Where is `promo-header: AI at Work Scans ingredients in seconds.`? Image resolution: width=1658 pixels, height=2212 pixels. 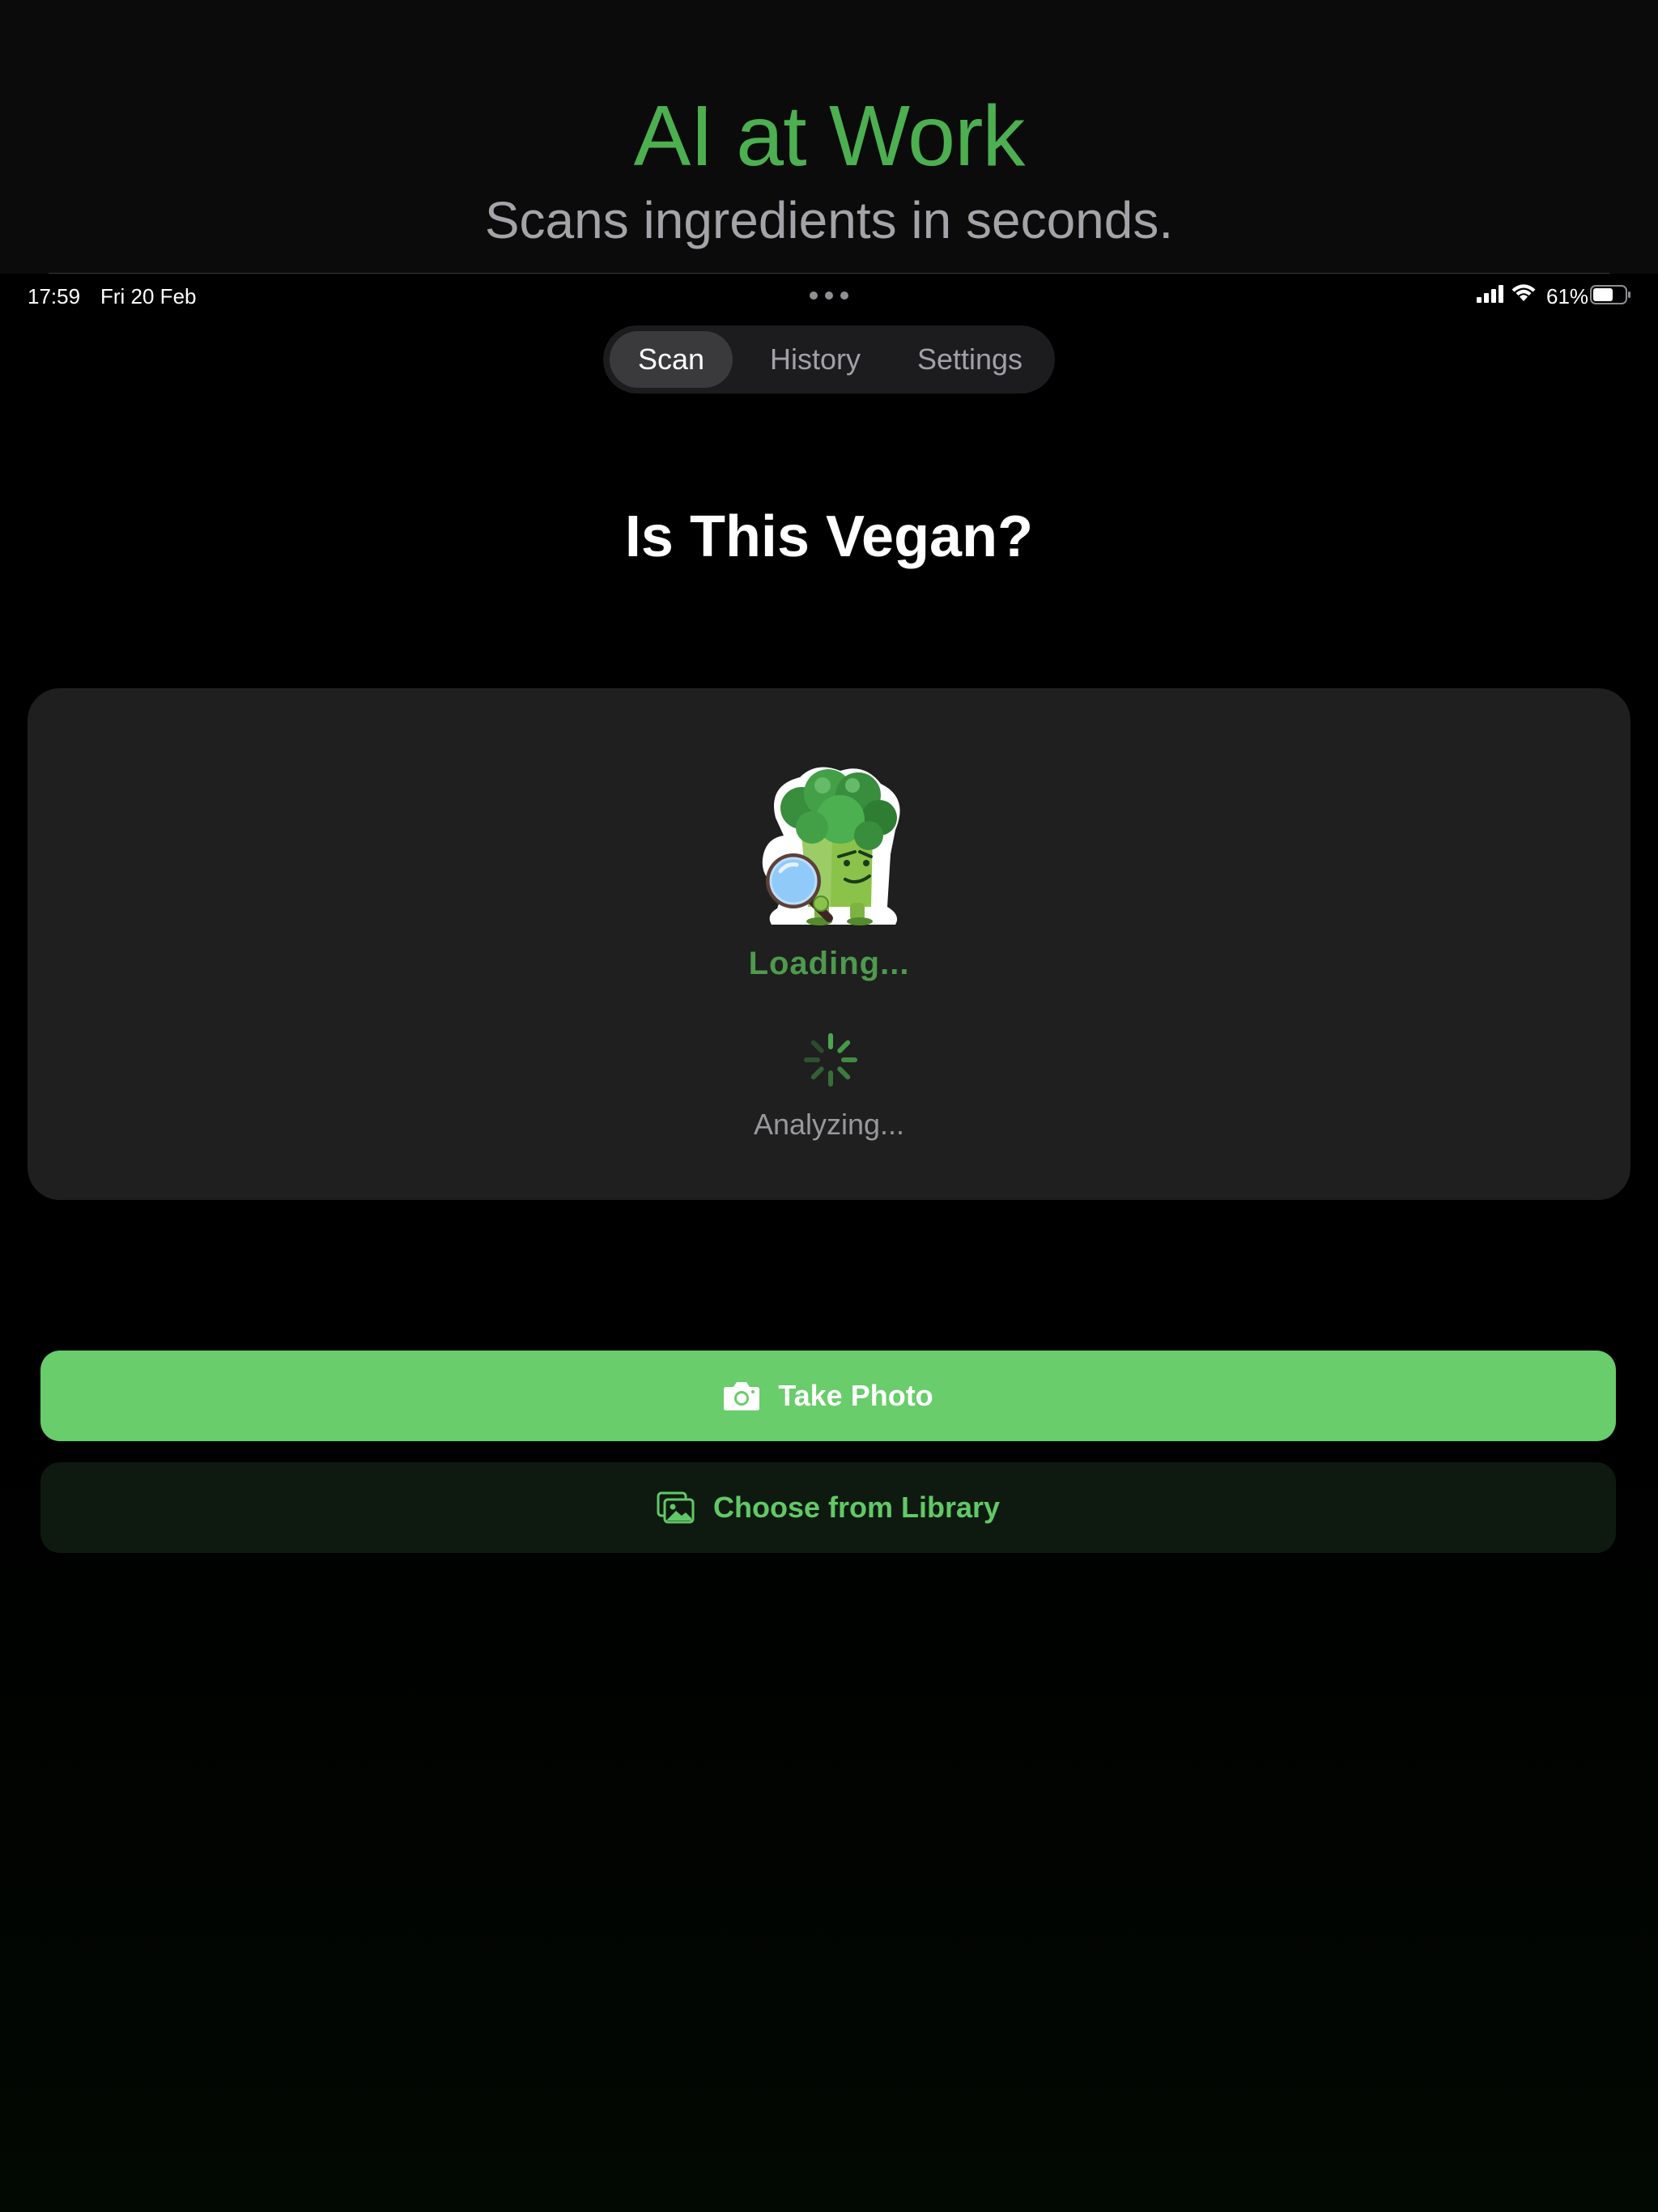 promo-header: AI at Work Scans ingredients in seconds. is located at coordinates (829, 137).